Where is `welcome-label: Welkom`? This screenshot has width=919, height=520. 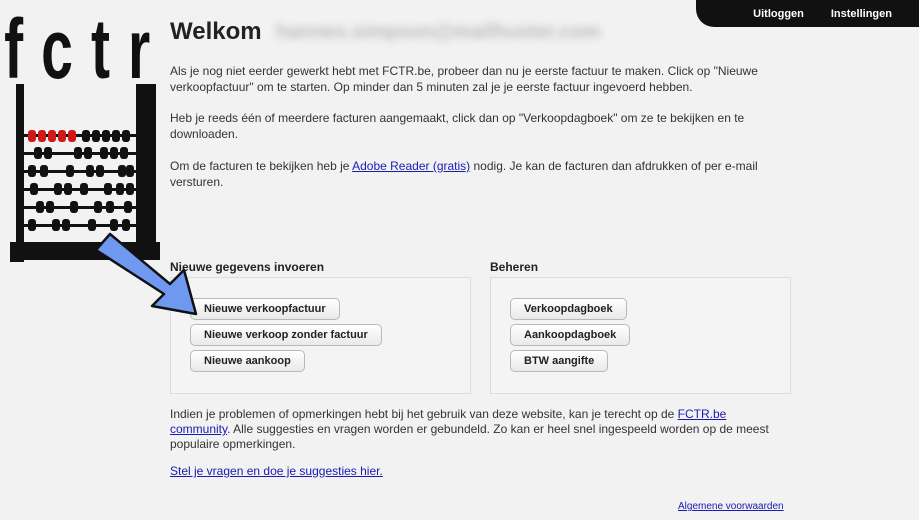 welcome-label: Welkom is located at coordinates (216, 31).